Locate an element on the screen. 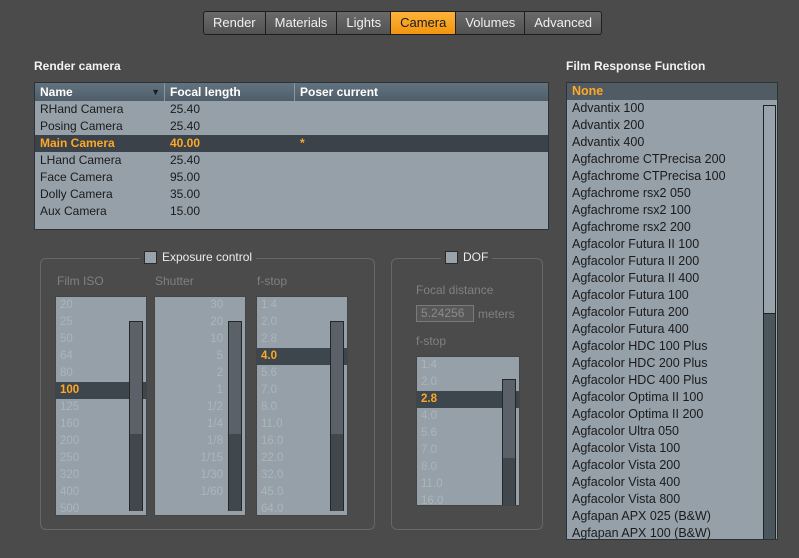 The width and height of the screenshot is (799, 558). film-response-option: None is located at coordinates (672, 91).